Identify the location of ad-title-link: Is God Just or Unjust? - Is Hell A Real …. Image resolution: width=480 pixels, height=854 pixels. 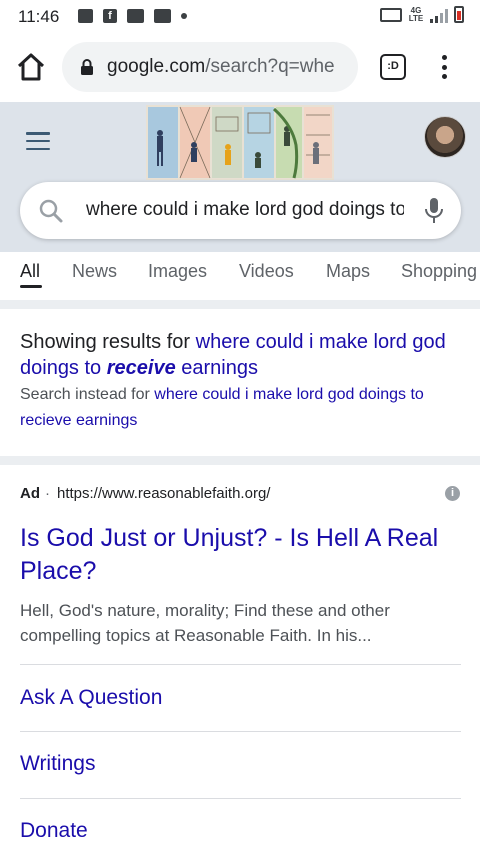
(240, 555).